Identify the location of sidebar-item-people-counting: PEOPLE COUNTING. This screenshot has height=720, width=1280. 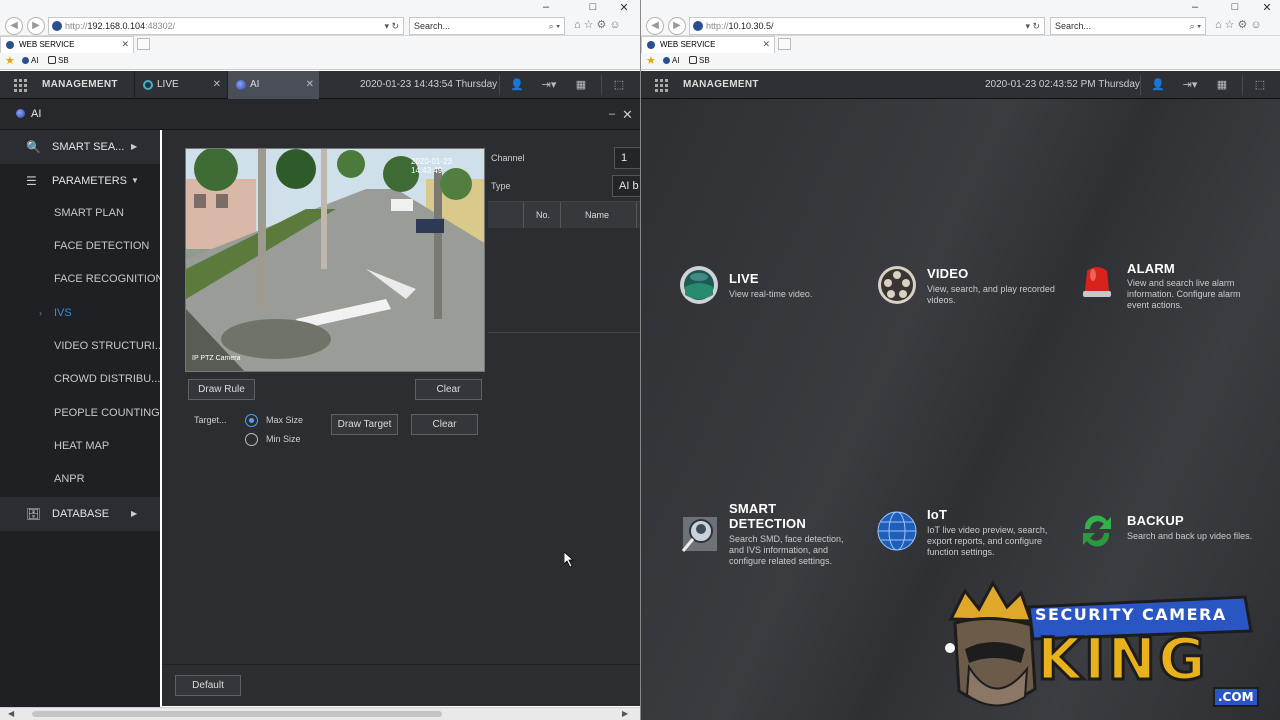
(80, 413).